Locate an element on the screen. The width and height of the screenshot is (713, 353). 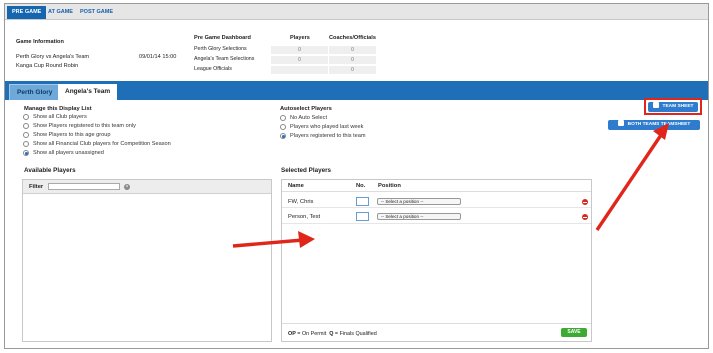
annotation-arrow-left is located at coordinates (273, 239).